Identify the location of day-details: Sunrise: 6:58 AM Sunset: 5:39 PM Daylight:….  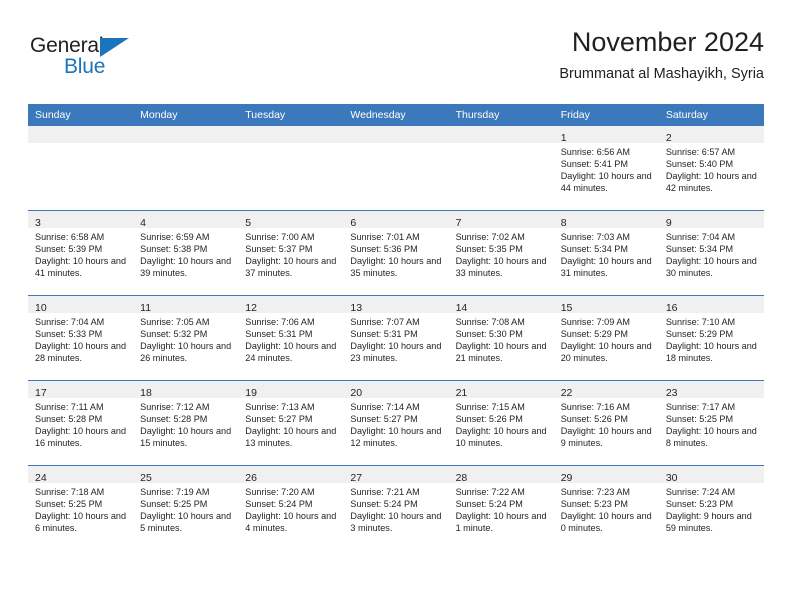
(80, 253).